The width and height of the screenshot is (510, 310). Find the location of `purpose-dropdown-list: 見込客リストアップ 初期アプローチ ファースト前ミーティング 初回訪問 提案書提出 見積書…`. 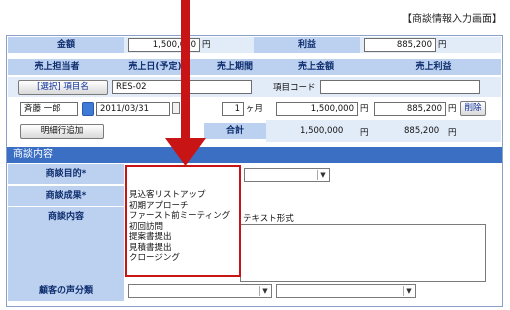

purpose-dropdown-list: 見込客リストアップ 初期アプローチ ファースト前ミーティング 初回訪問 提案書提出 見積書… is located at coordinates (183, 232).